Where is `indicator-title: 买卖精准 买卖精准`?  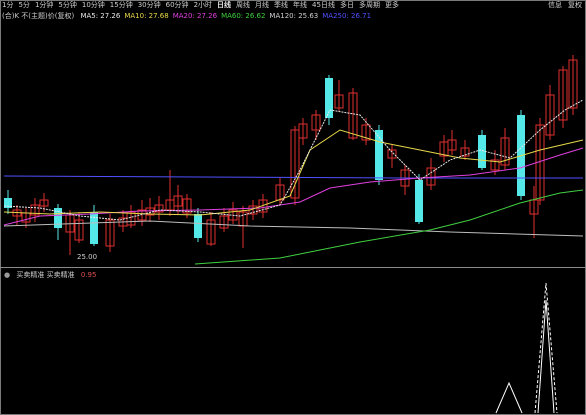 indicator-title: 买卖精准 买卖精准 is located at coordinates (45, 275).